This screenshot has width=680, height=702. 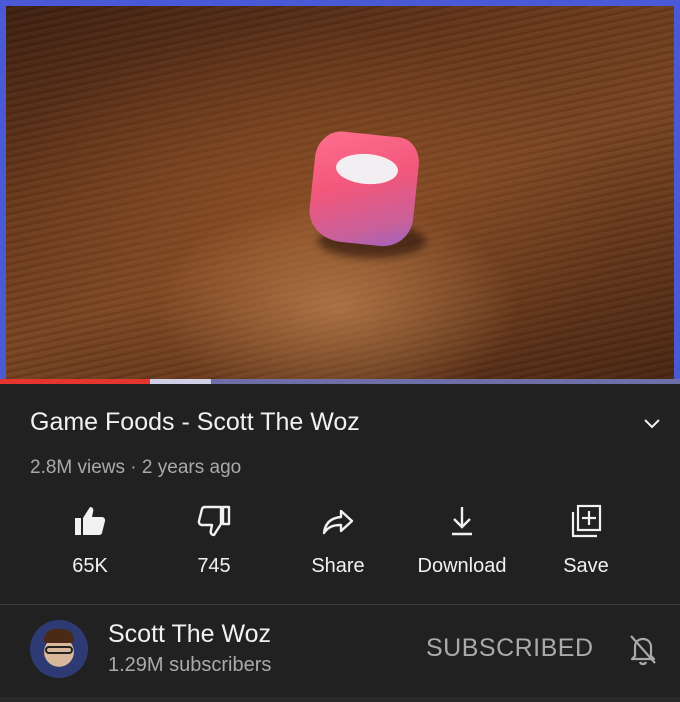 What do you see at coordinates (462, 566) in the screenshot?
I see `download-label: Download` at bounding box center [462, 566].